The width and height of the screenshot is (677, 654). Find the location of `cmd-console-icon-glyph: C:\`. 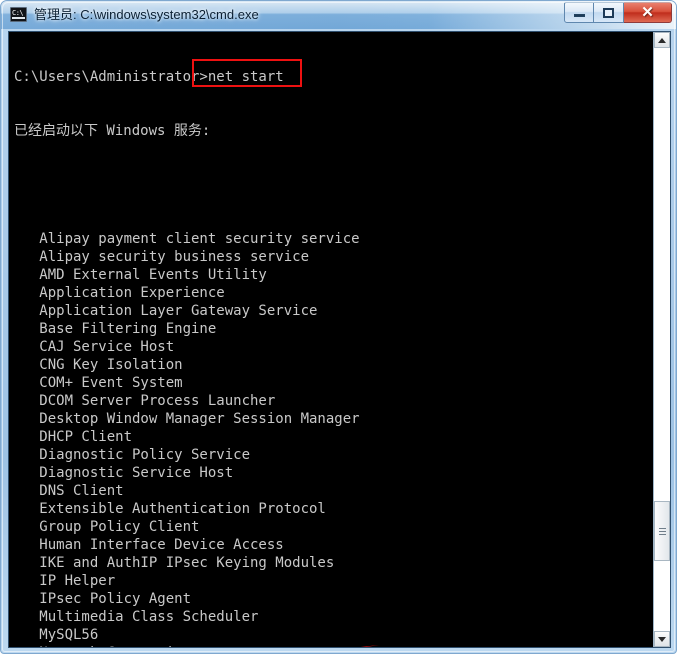

cmd-console-icon-glyph: C:\ is located at coordinates (18, 13).